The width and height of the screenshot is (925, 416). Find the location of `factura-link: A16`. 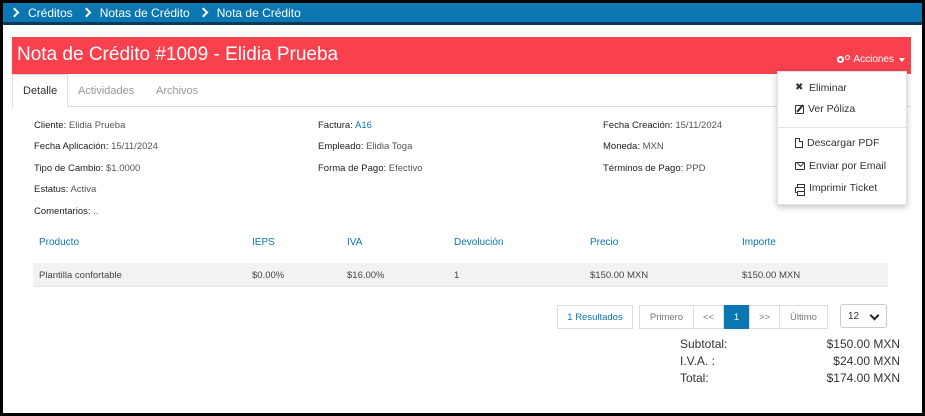

factura-link: A16 is located at coordinates (363, 125).